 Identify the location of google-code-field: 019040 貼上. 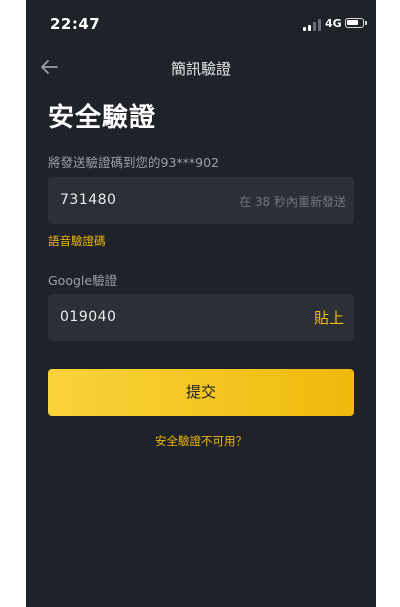
(201, 317).